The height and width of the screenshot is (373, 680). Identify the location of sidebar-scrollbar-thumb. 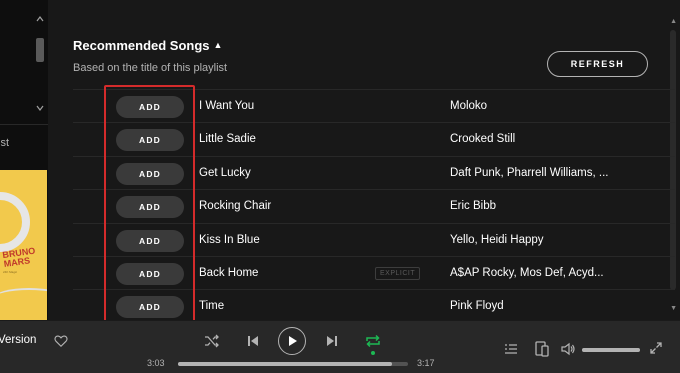
(40, 50).